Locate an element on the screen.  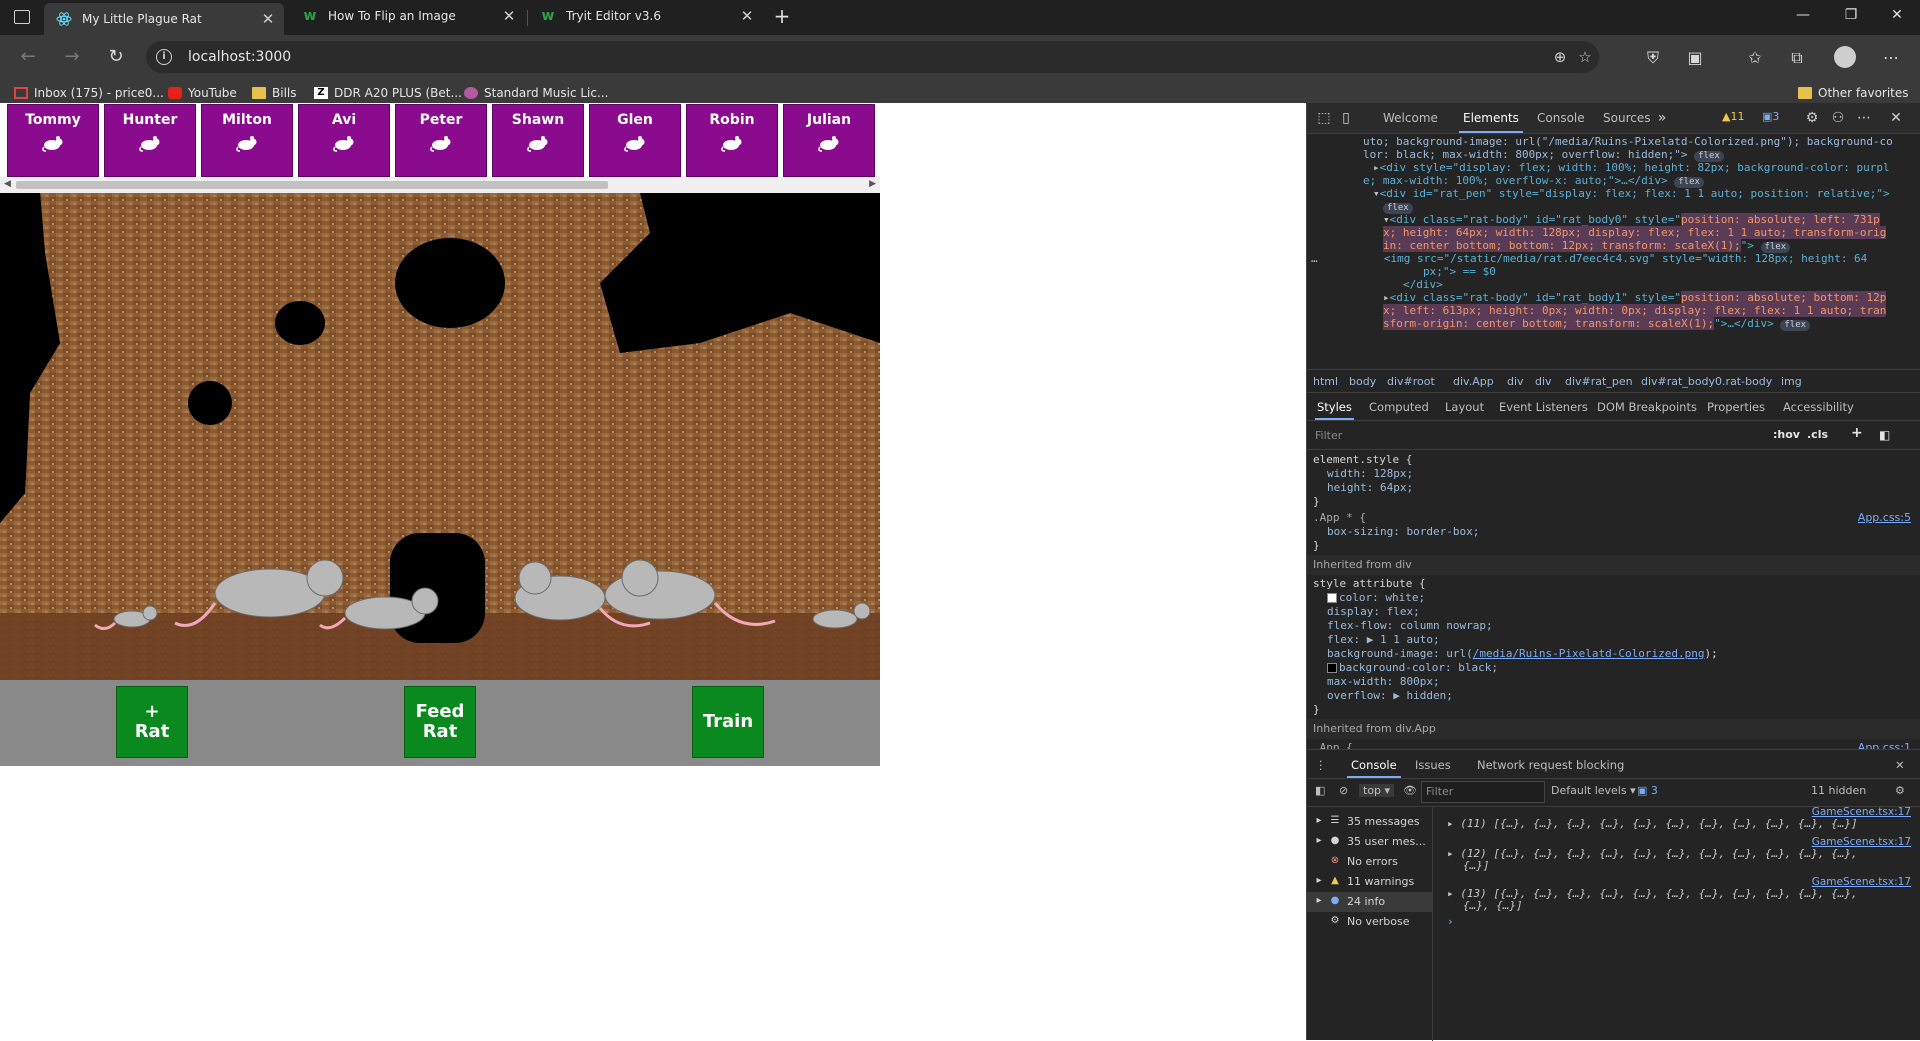
console-settings-icon: ⚙ is located at coordinates (1900, 790).